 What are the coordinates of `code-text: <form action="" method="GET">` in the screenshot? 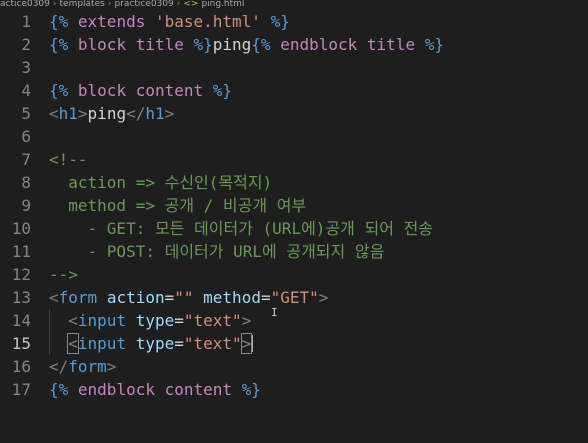 It's located at (188, 297).